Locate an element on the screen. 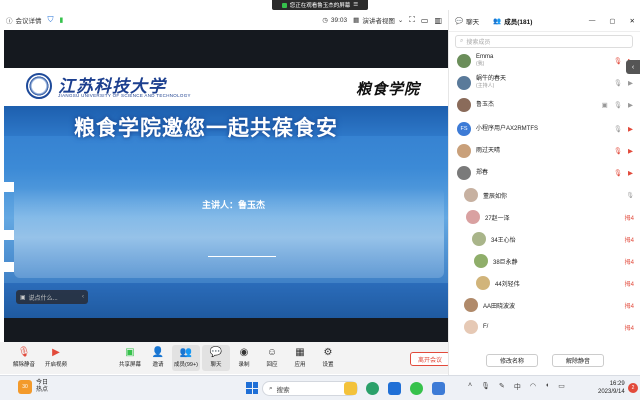 The width and height of the screenshot is (640, 400). reaction-icon: ☺ is located at coordinates (272, 352).